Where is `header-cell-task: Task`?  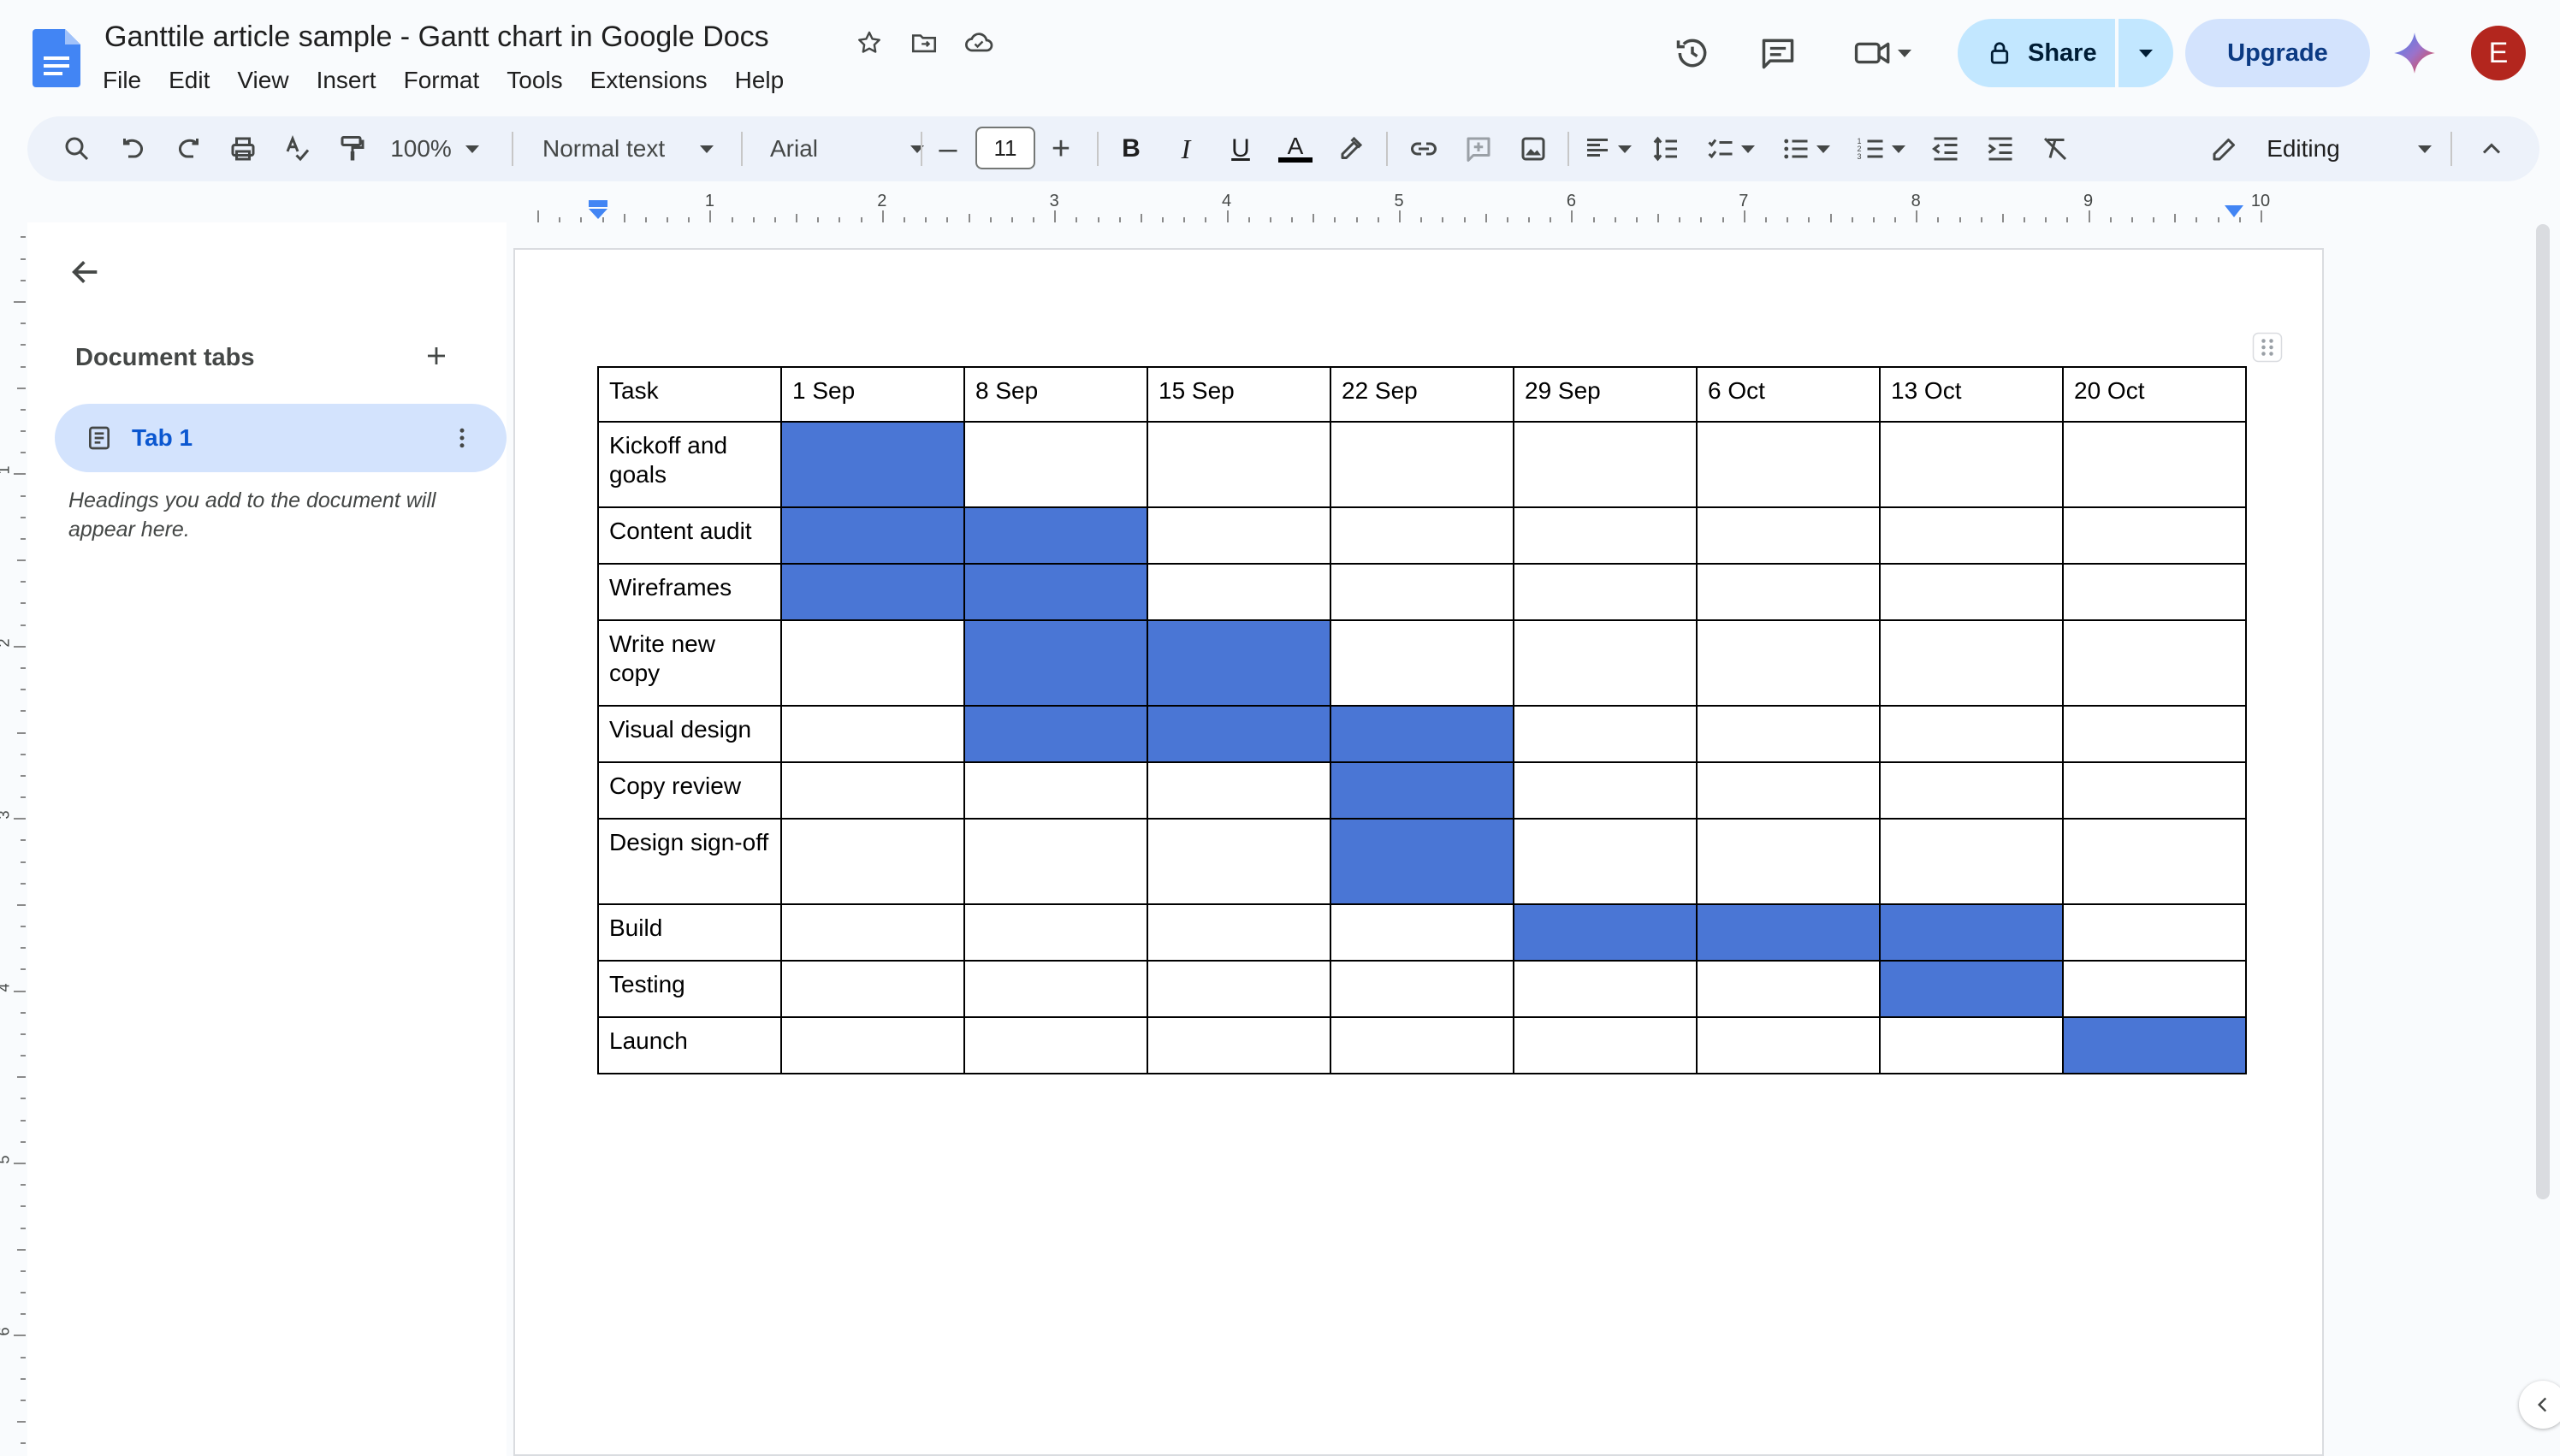
header-cell-task: Task is located at coordinates (689, 394).